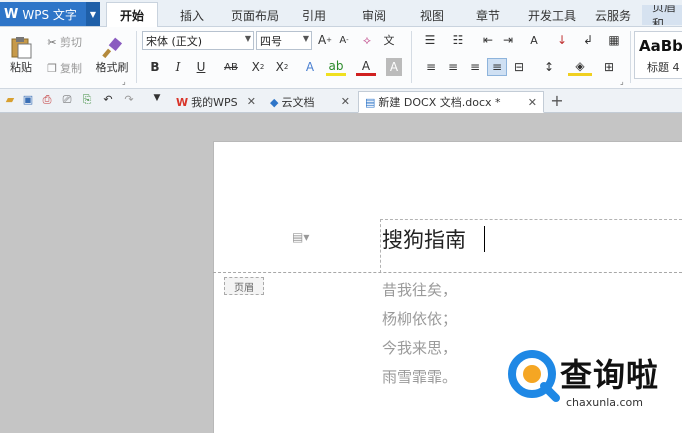 Image resolution: width=682 pixels, height=433 pixels. Describe the element at coordinates (519, 67) in the screenshot. I see `distribute-icon: ⊟` at that location.